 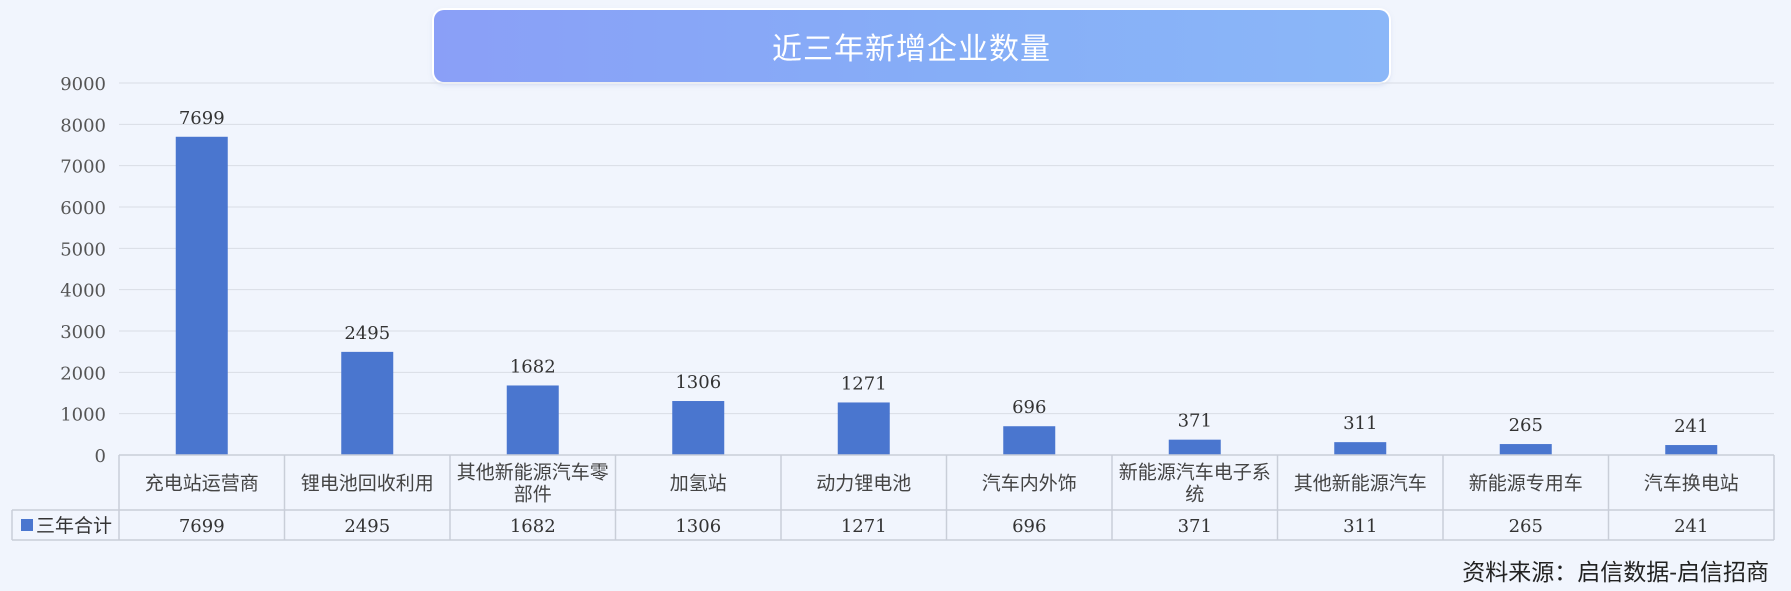 What do you see at coordinates (1526, 425) in the screenshot?
I see `data-label: 265` at bounding box center [1526, 425].